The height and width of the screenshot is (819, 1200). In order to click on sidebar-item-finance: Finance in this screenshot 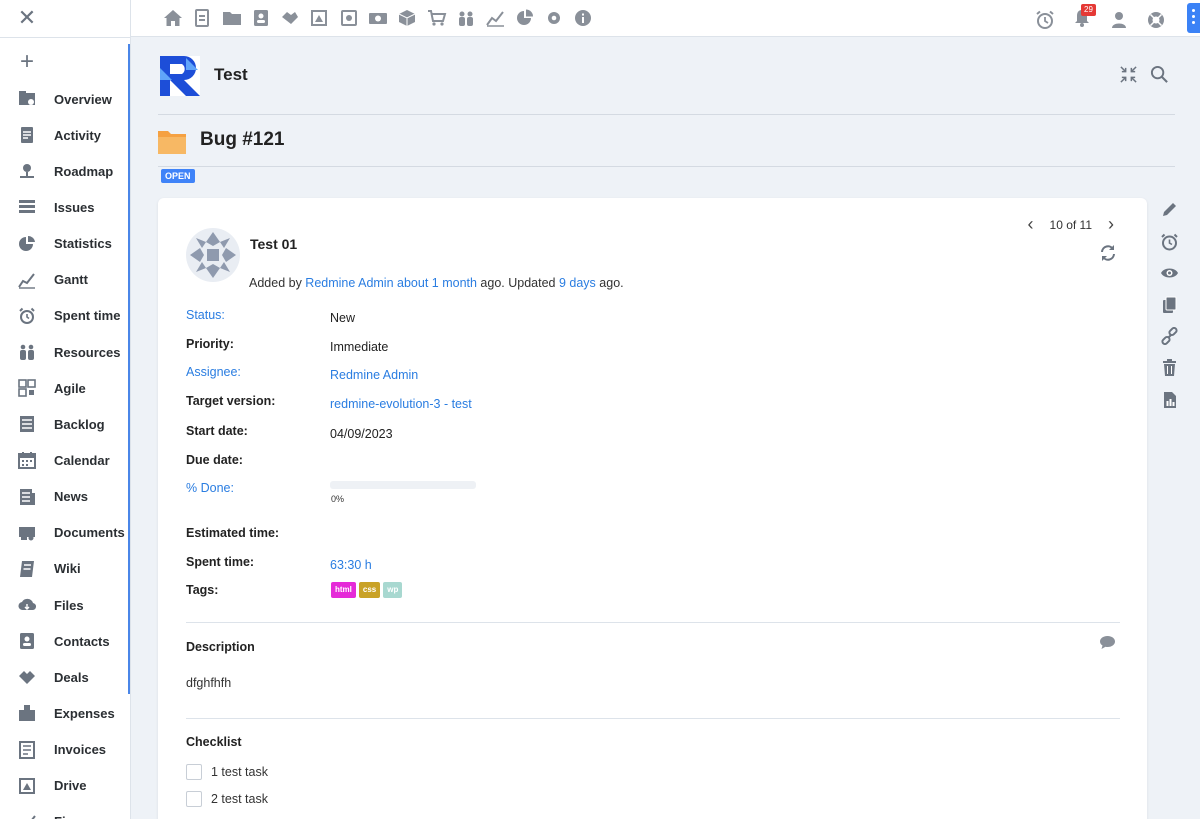, I will do `click(64, 811)`.